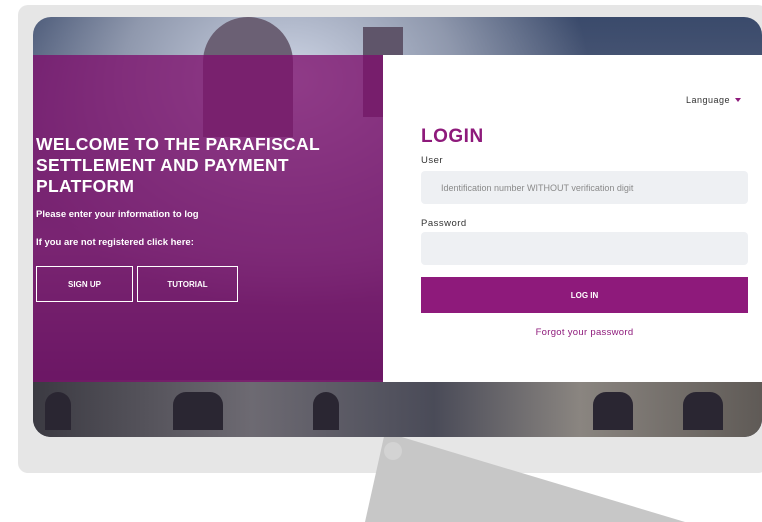  I want to click on language-label: Language, so click(708, 100).